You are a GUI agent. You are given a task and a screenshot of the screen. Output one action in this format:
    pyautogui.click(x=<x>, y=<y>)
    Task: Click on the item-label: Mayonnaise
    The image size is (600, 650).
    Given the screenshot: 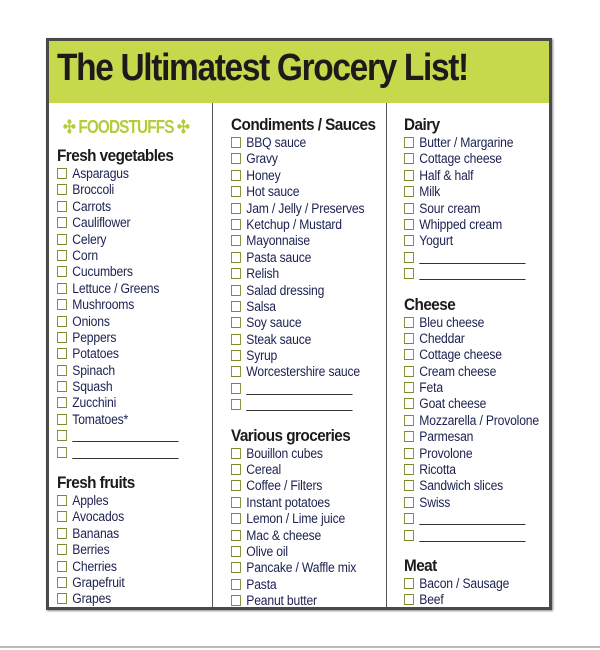 What is the action you would take?
    pyautogui.click(x=278, y=241)
    